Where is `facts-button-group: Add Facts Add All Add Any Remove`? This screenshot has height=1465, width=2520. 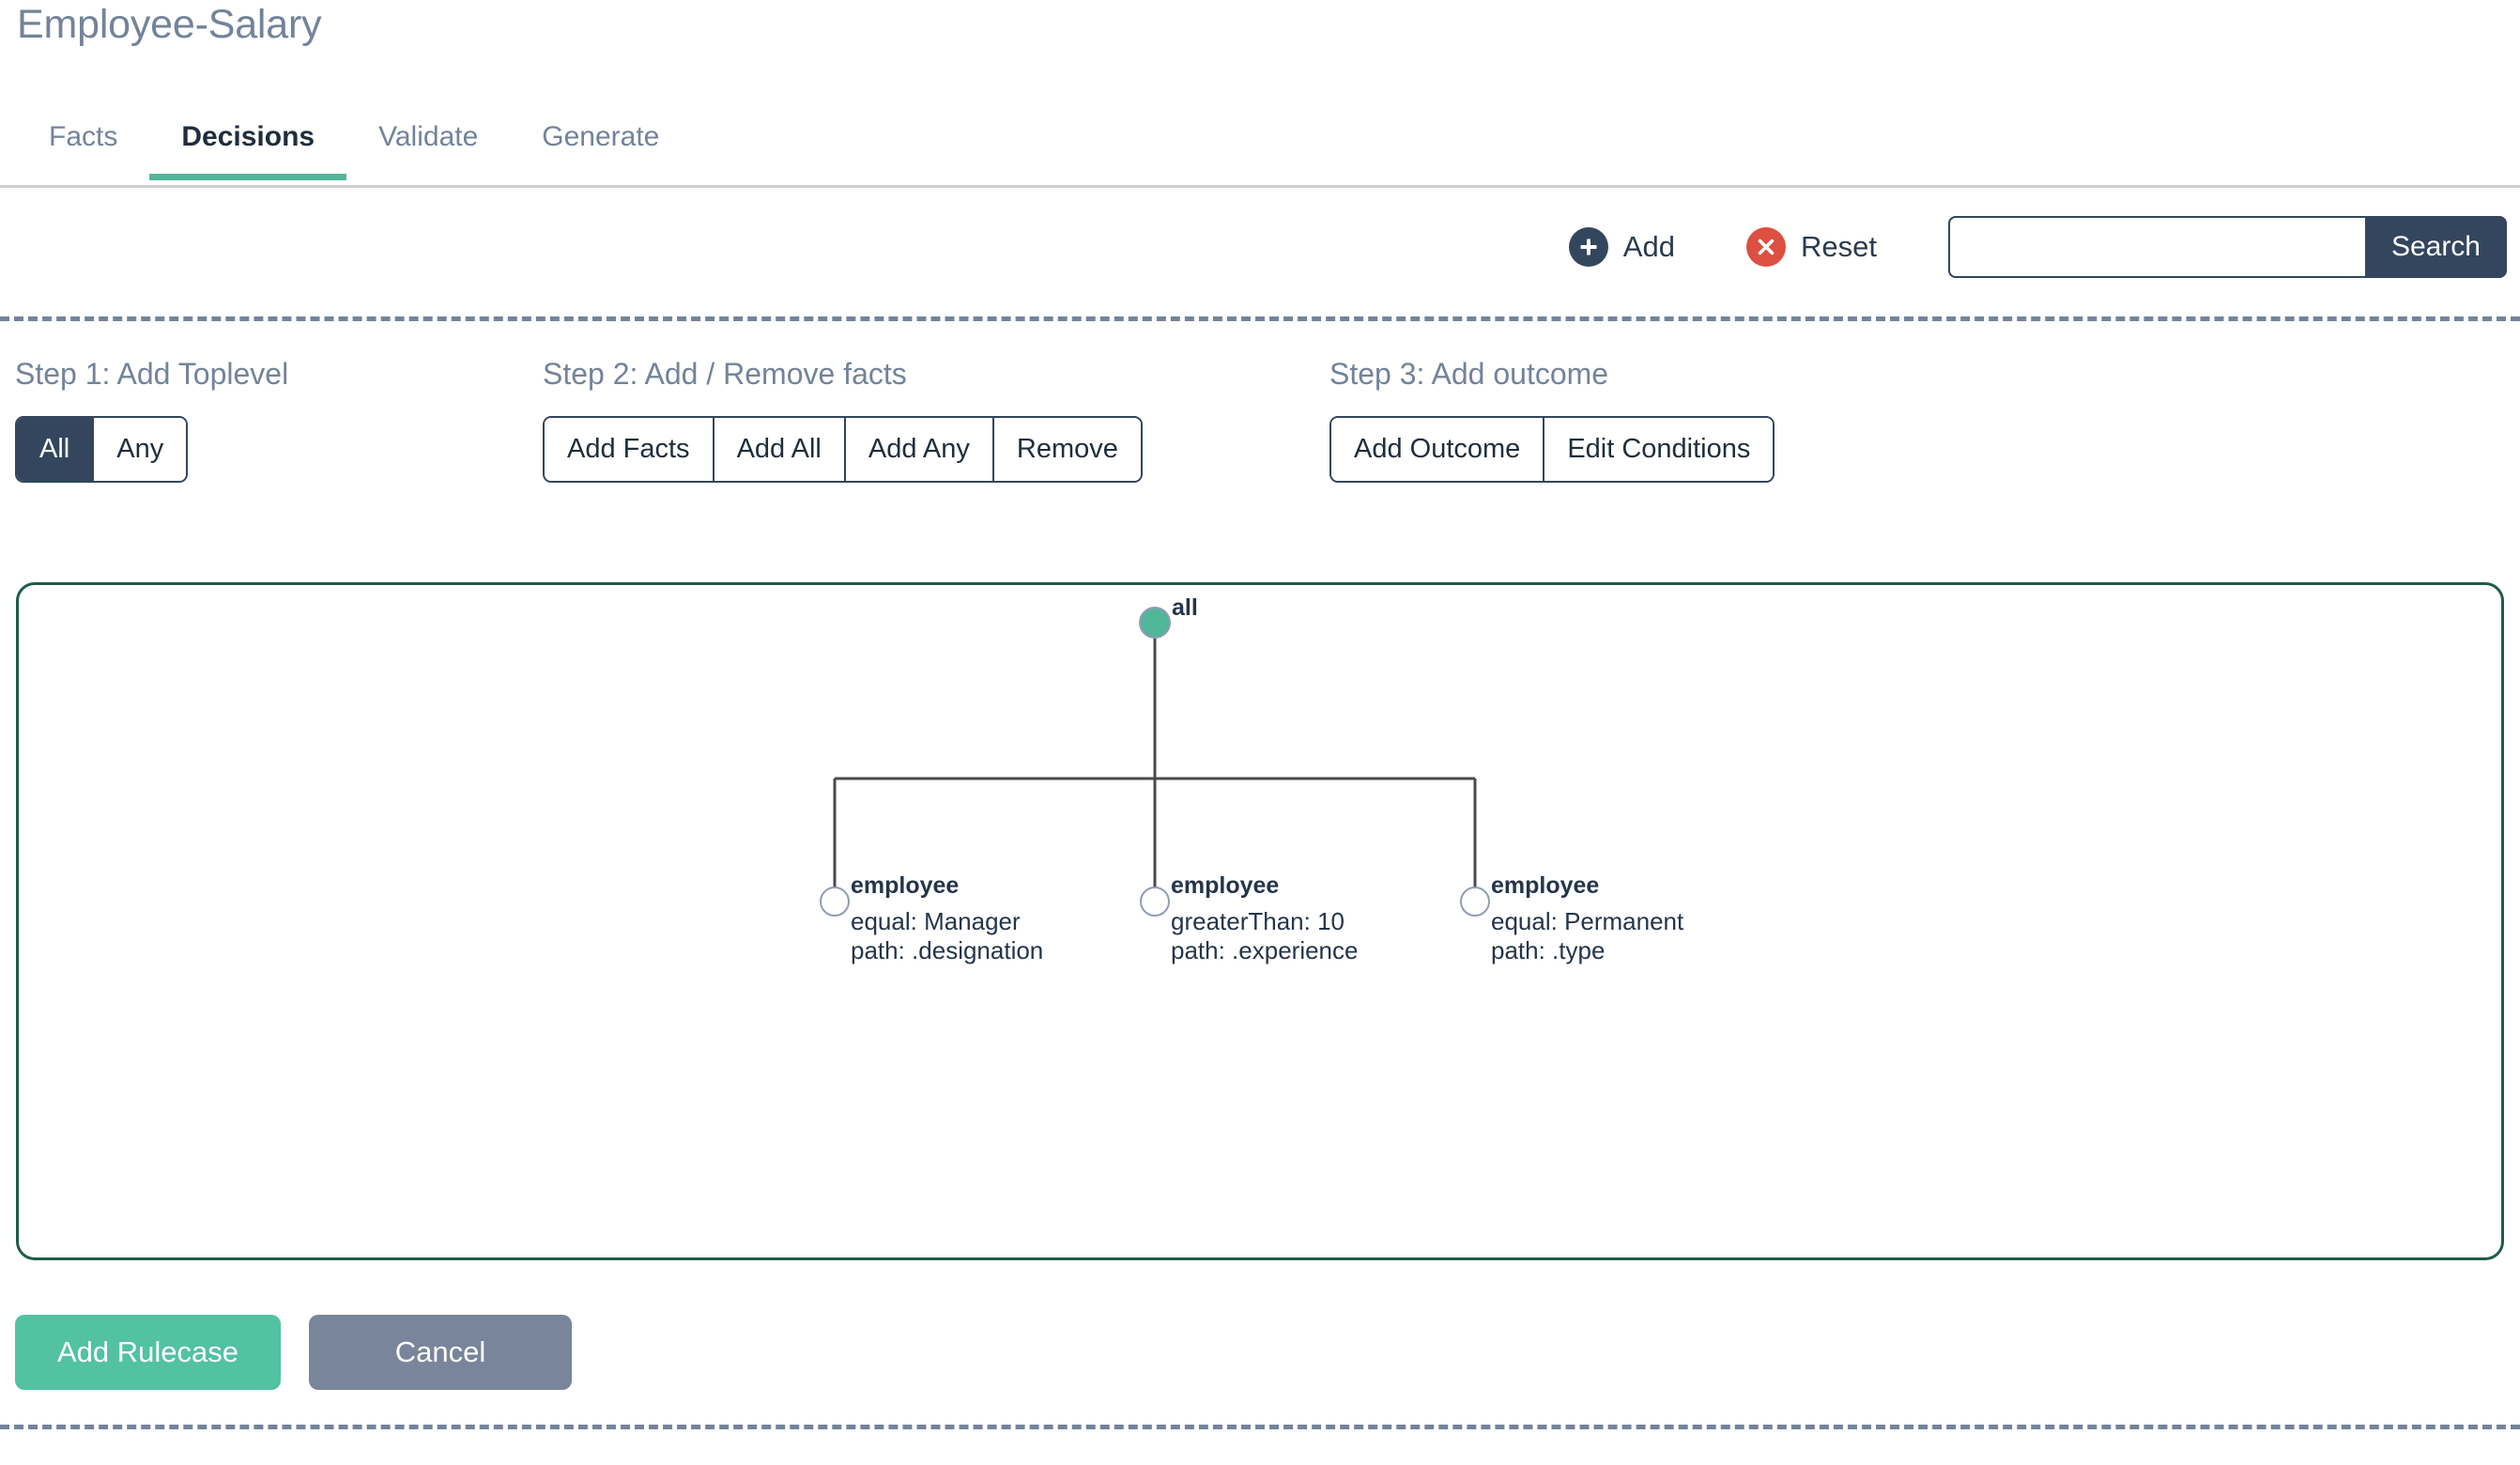
facts-button-group: Add Facts Add All Add Any Remove is located at coordinates (843, 449).